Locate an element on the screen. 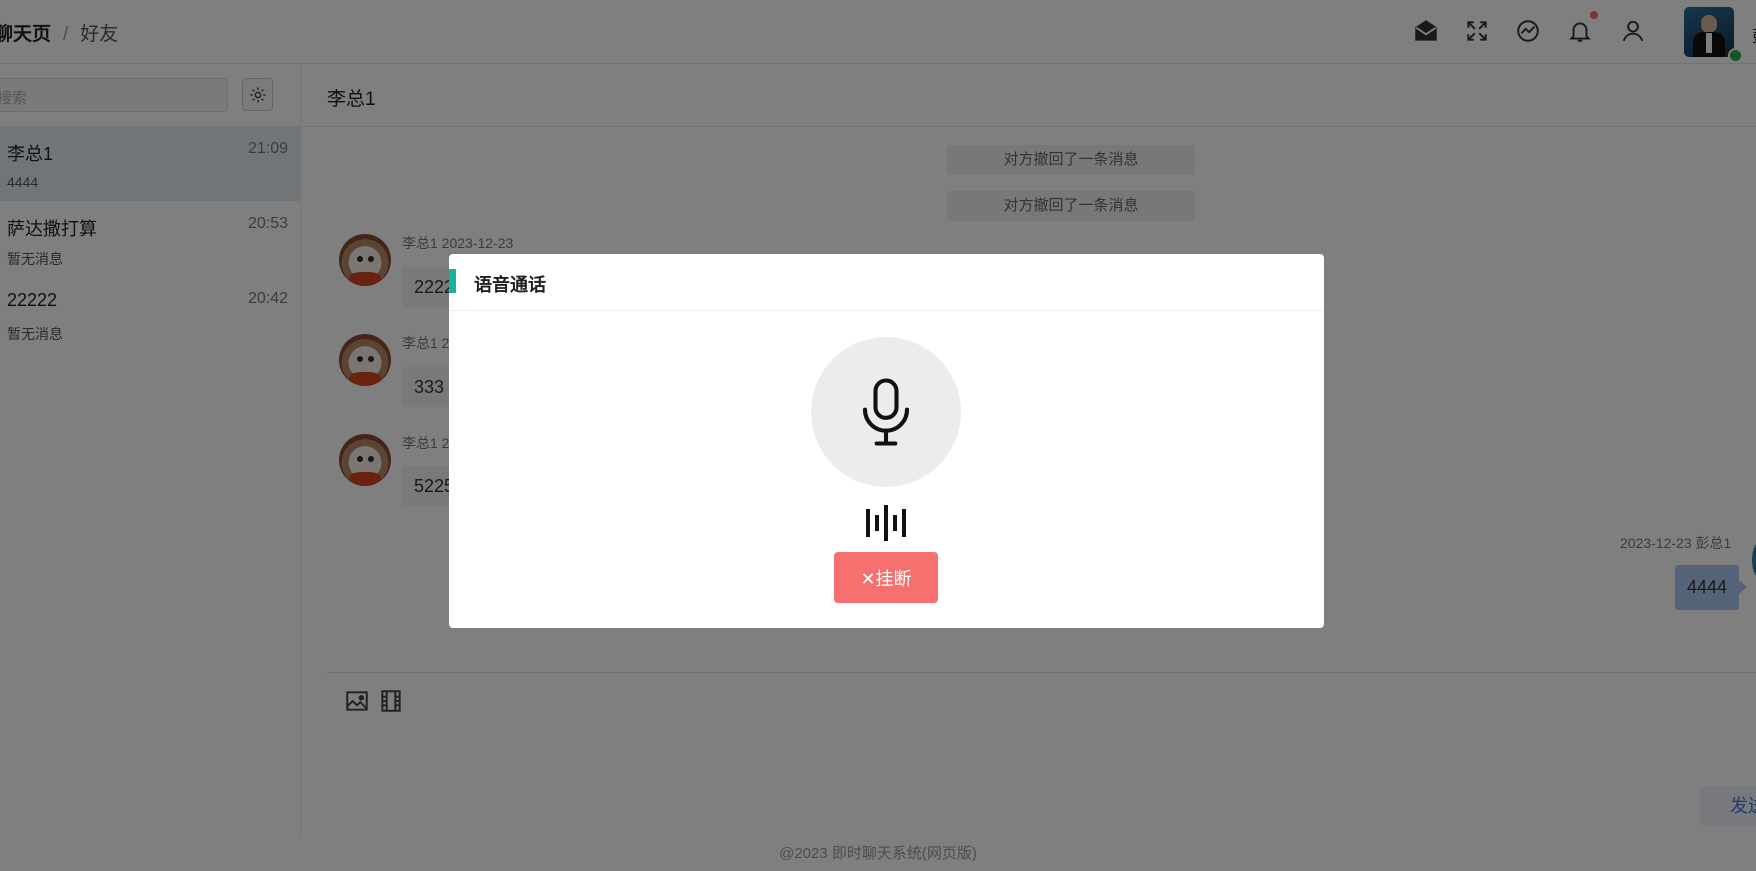 The image size is (1756, 871). dialog-accent-bar is located at coordinates (452, 281).